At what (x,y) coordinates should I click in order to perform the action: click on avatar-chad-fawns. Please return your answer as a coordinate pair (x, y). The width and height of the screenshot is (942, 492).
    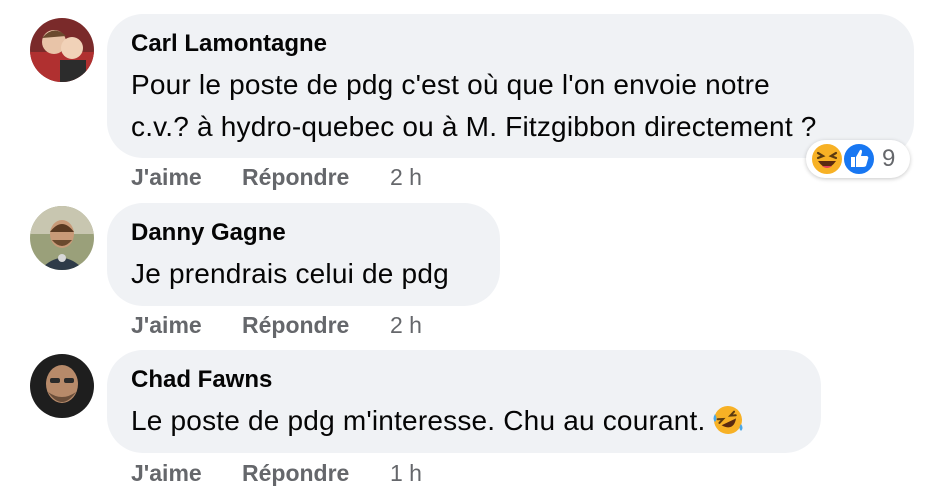
    Looking at the image, I should click on (62, 386).